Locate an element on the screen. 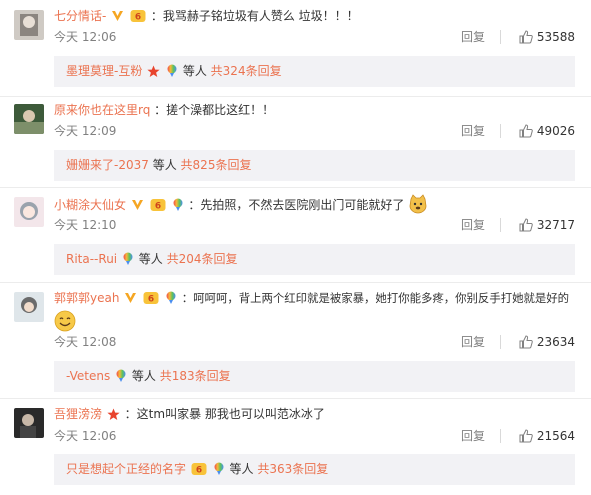 Image resolution: width=591 pixels, height=495 pixels. sub-replies-box: -Vetens 等人 共183条回复 is located at coordinates (314, 376).